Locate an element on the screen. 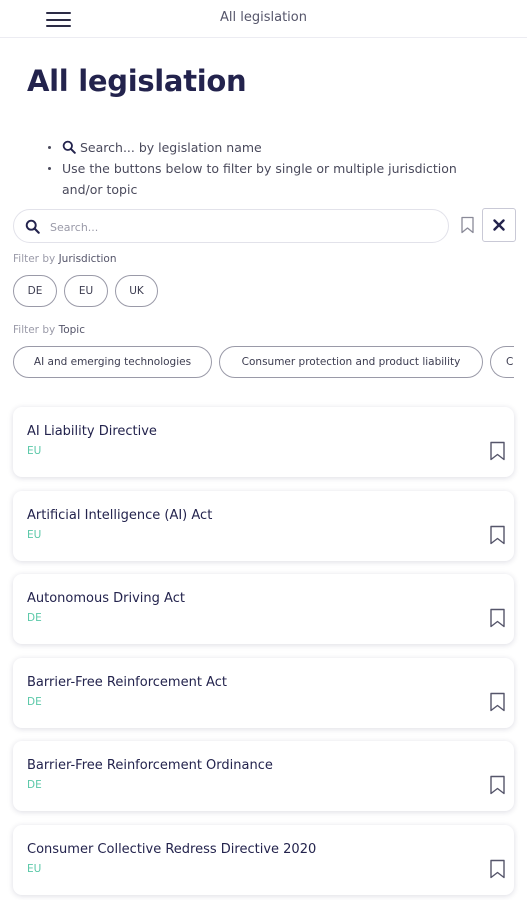 Image resolution: width=527 pixels, height=900 pixels. chip-topic-ai: AI and emerging technologies is located at coordinates (112, 362).